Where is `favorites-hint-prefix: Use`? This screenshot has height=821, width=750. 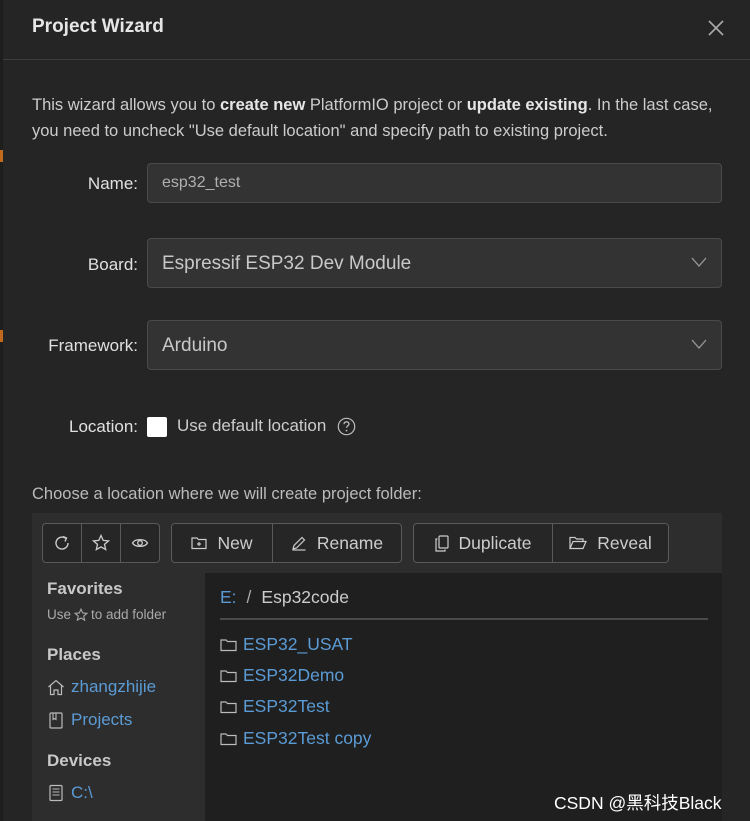
favorites-hint-prefix: Use is located at coordinates (59, 614).